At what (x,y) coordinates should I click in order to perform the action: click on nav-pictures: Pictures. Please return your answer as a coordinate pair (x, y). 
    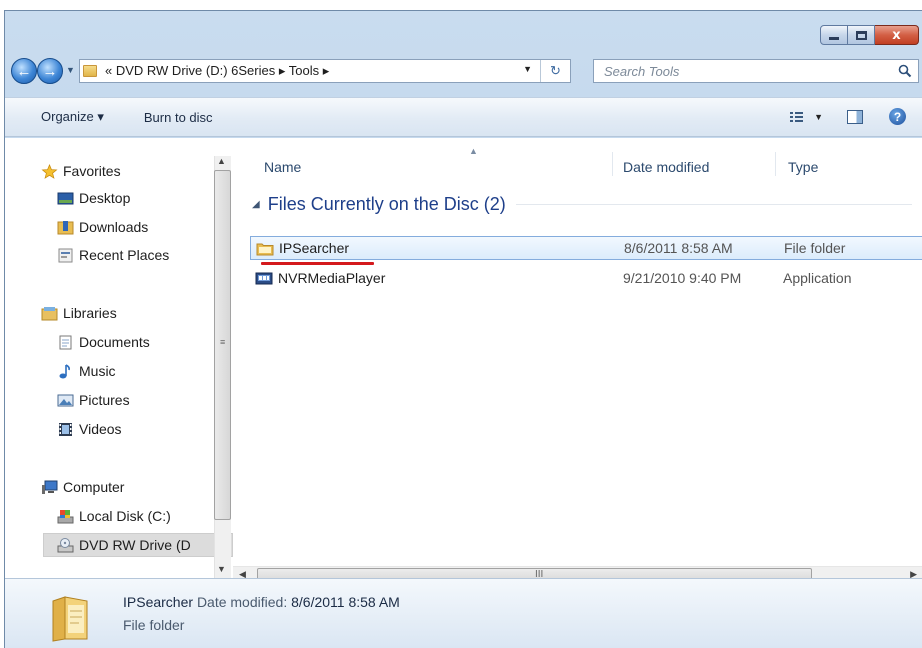
    Looking at the image, I should click on (93, 400).